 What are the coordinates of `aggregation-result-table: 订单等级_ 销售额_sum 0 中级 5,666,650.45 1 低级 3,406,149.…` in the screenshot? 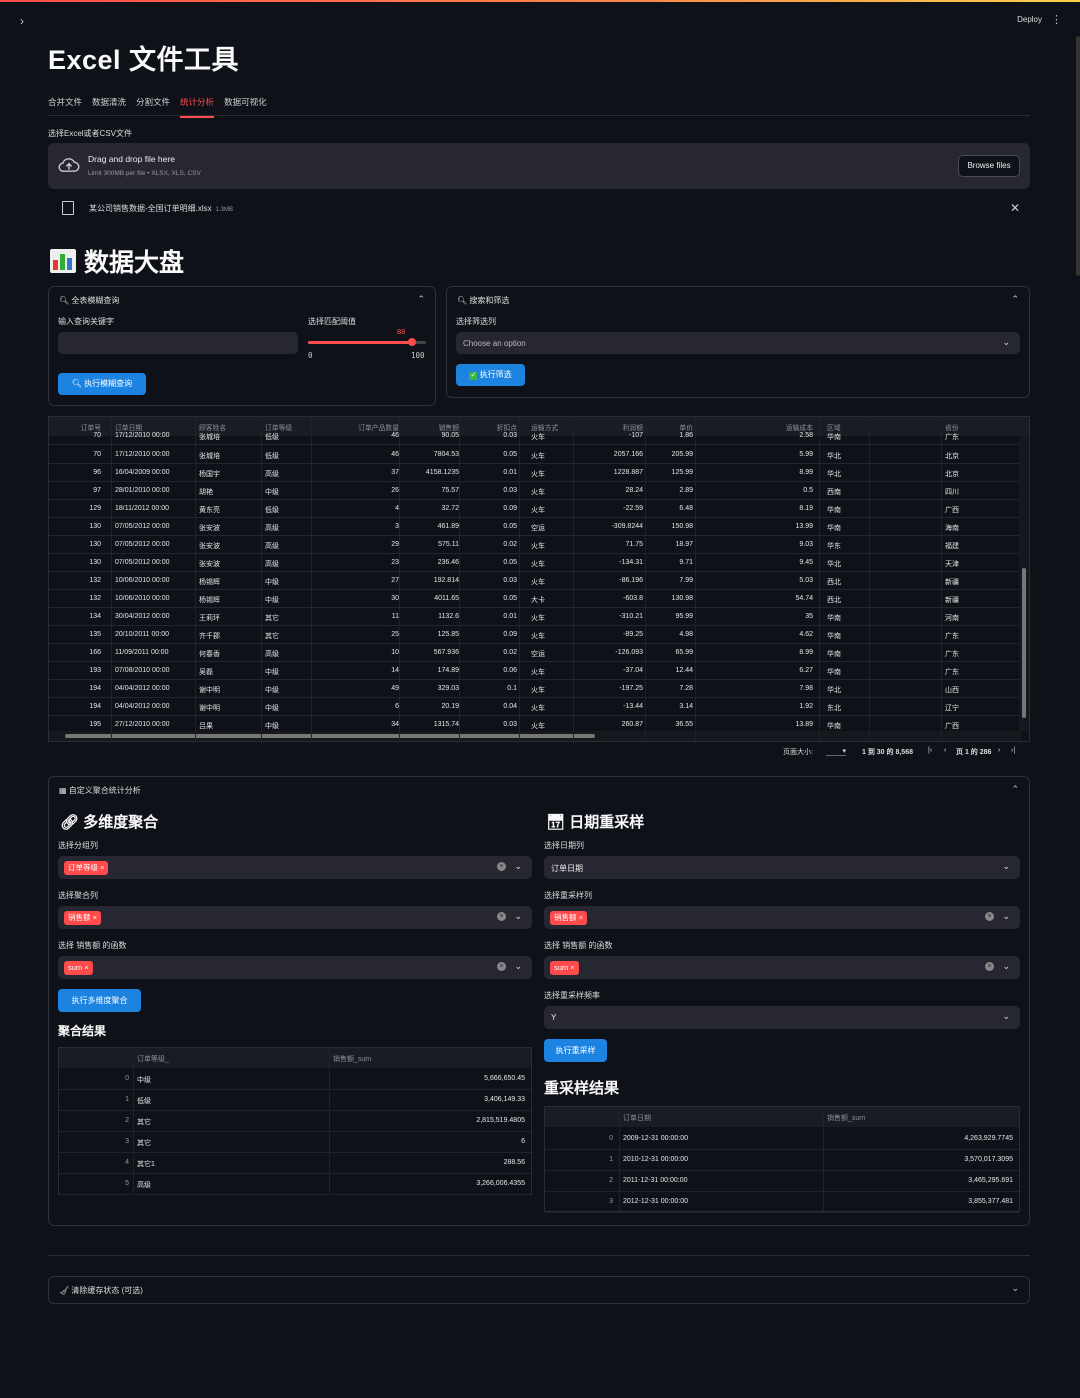 It's located at (295, 1121).